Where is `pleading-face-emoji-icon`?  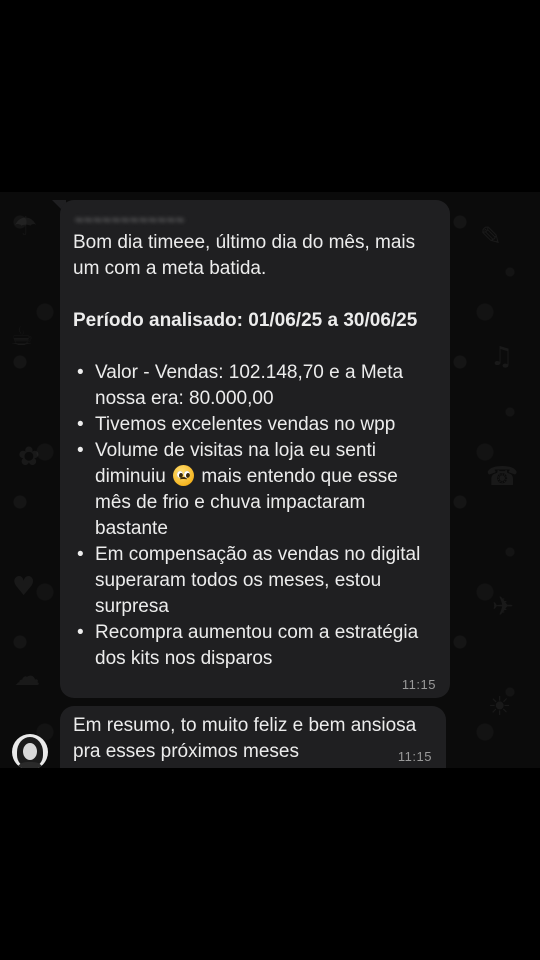
pleading-face-emoji-icon is located at coordinates (184, 475).